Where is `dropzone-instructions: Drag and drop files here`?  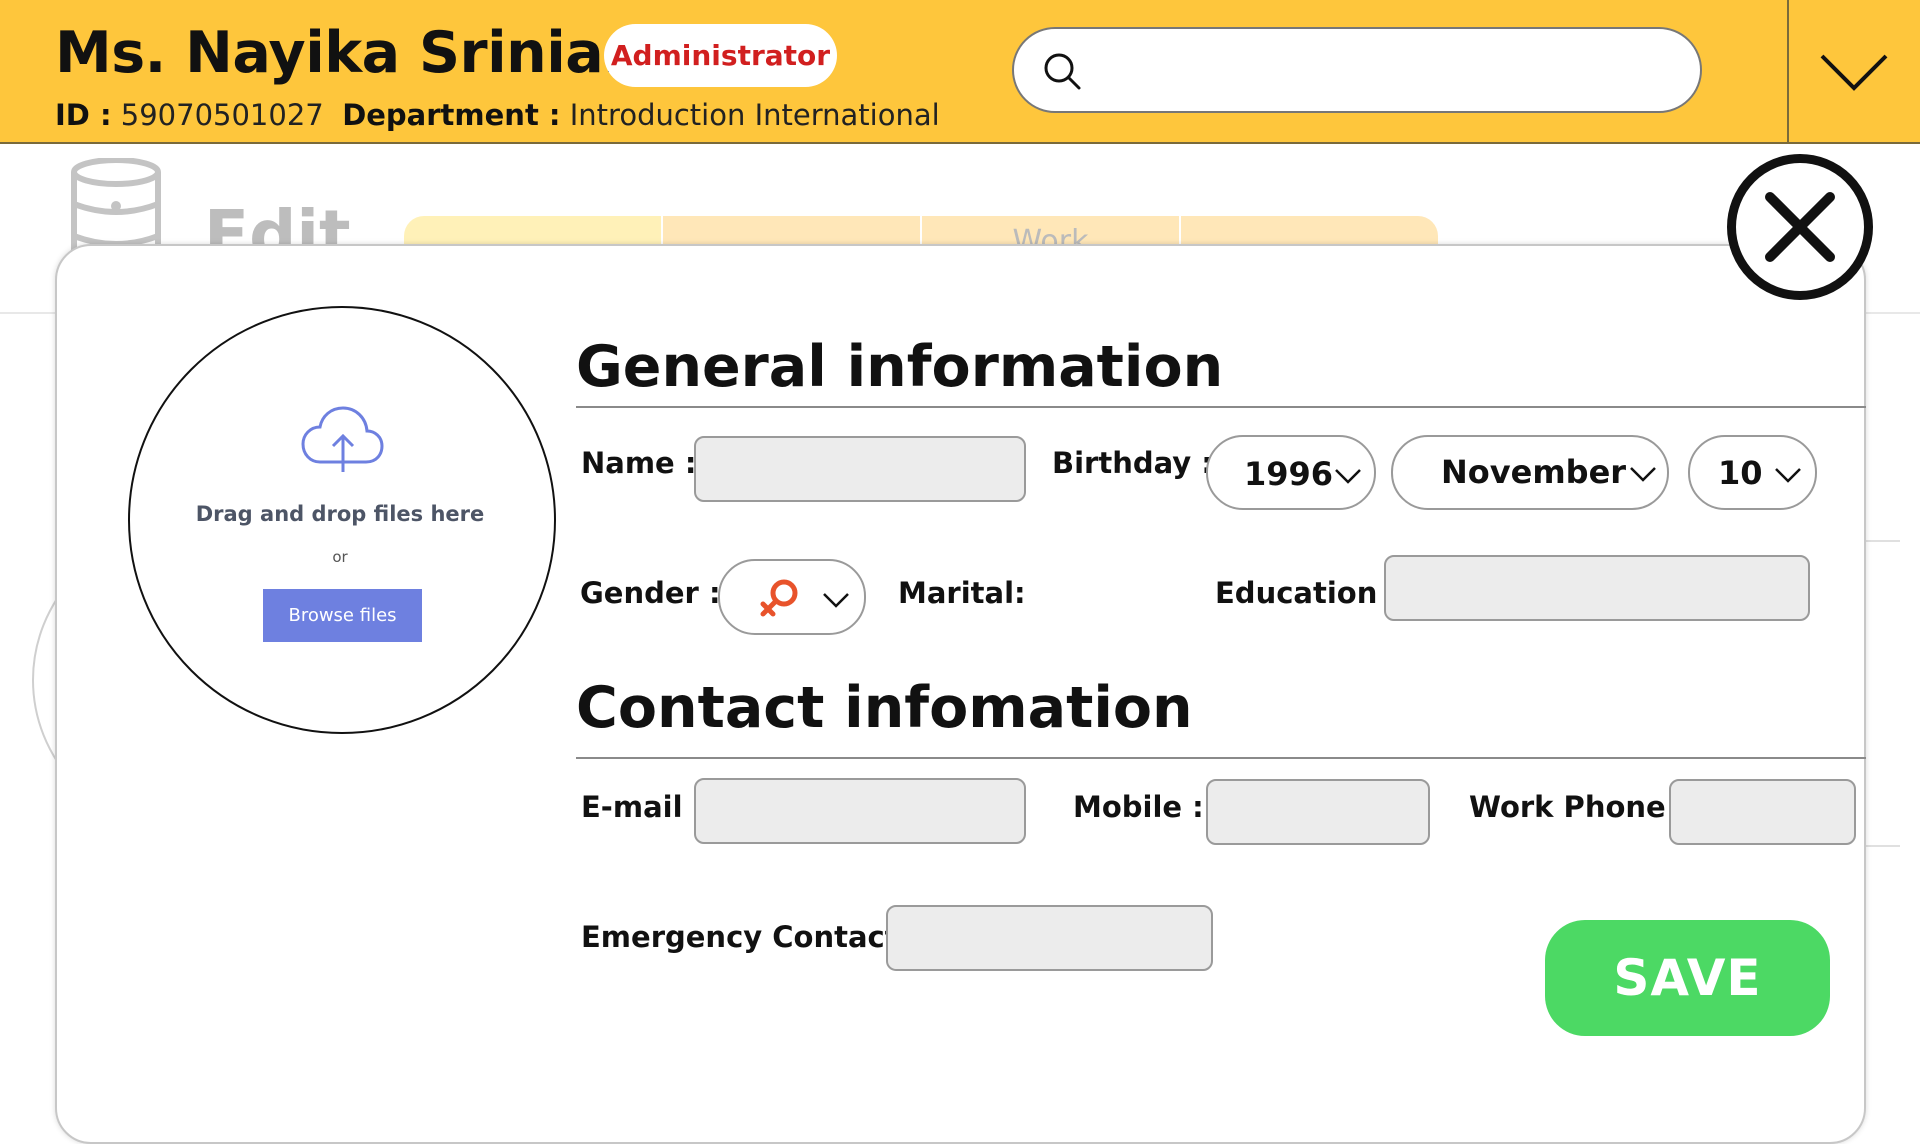 dropzone-instructions: Drag and drop files here is located at coordinates (340, 514).